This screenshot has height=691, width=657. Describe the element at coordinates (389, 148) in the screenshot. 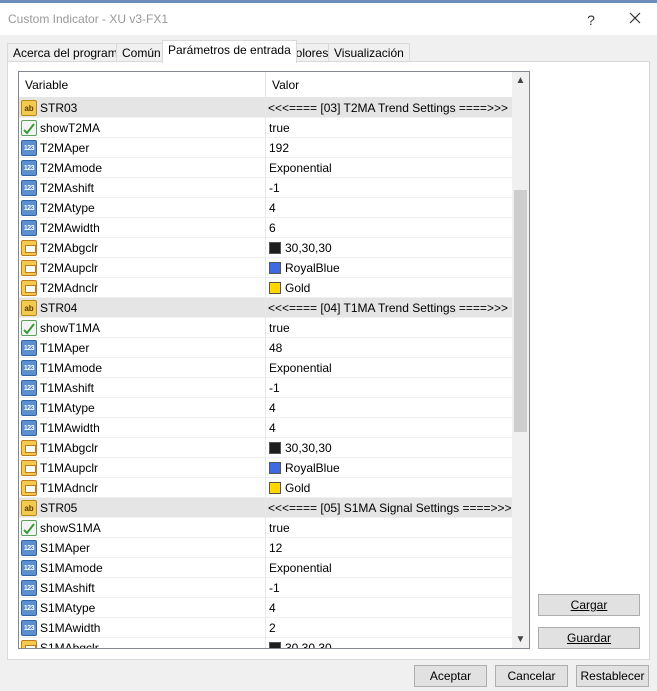

I see `parameter-value-cell: 192` at that location.